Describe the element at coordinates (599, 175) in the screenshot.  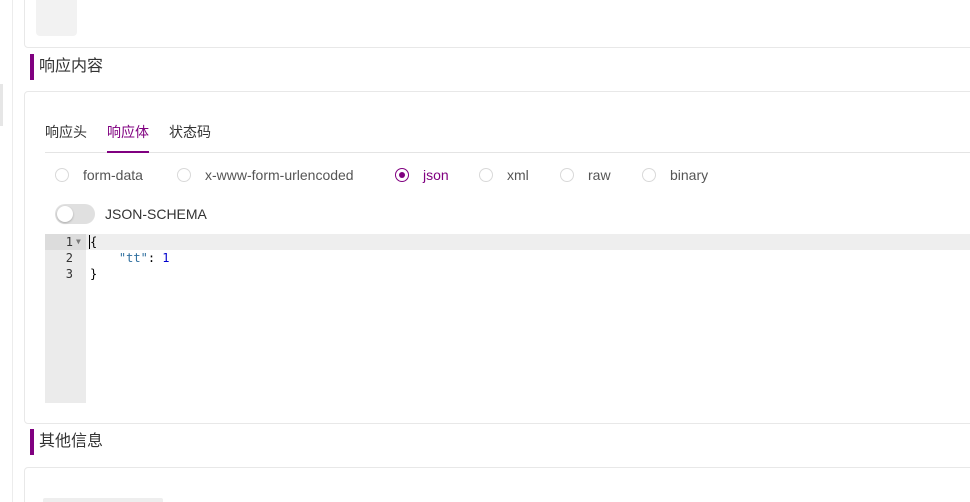
I see `radio-label: raw` at that location.